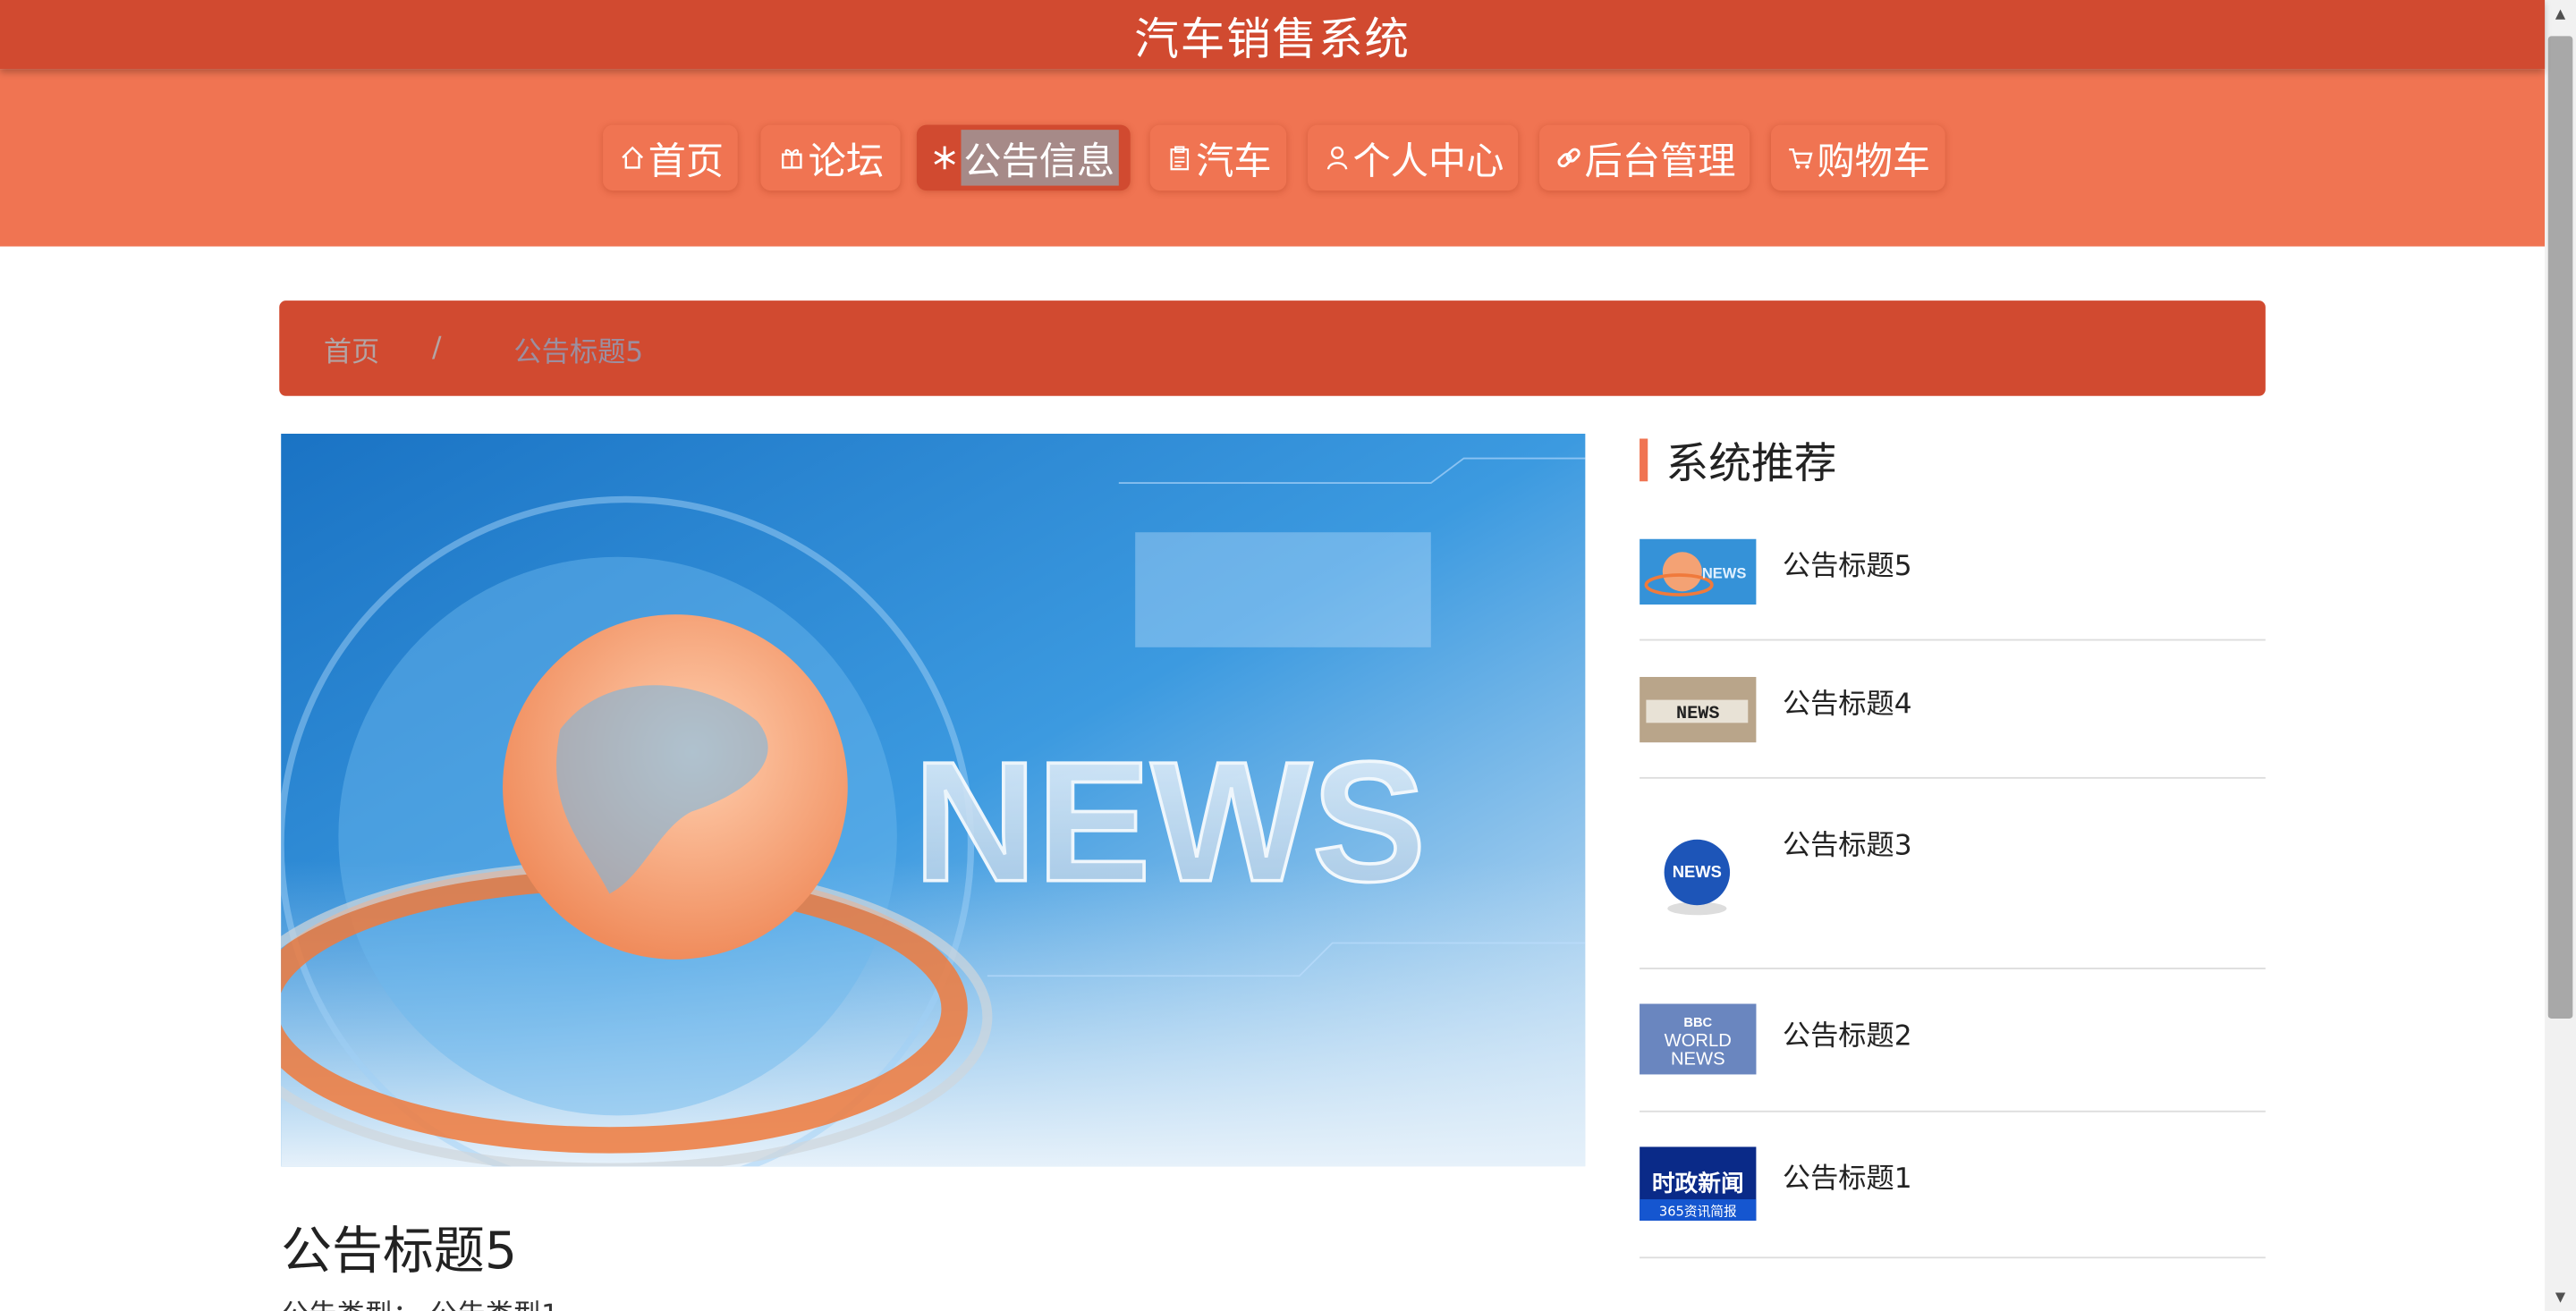 The image size is (2576, 1311). What do you see at coordinates (1847, 1176) in the screenshot?
I see `recommend-title: 公告标题1` at bounding box center [1847, 1176].